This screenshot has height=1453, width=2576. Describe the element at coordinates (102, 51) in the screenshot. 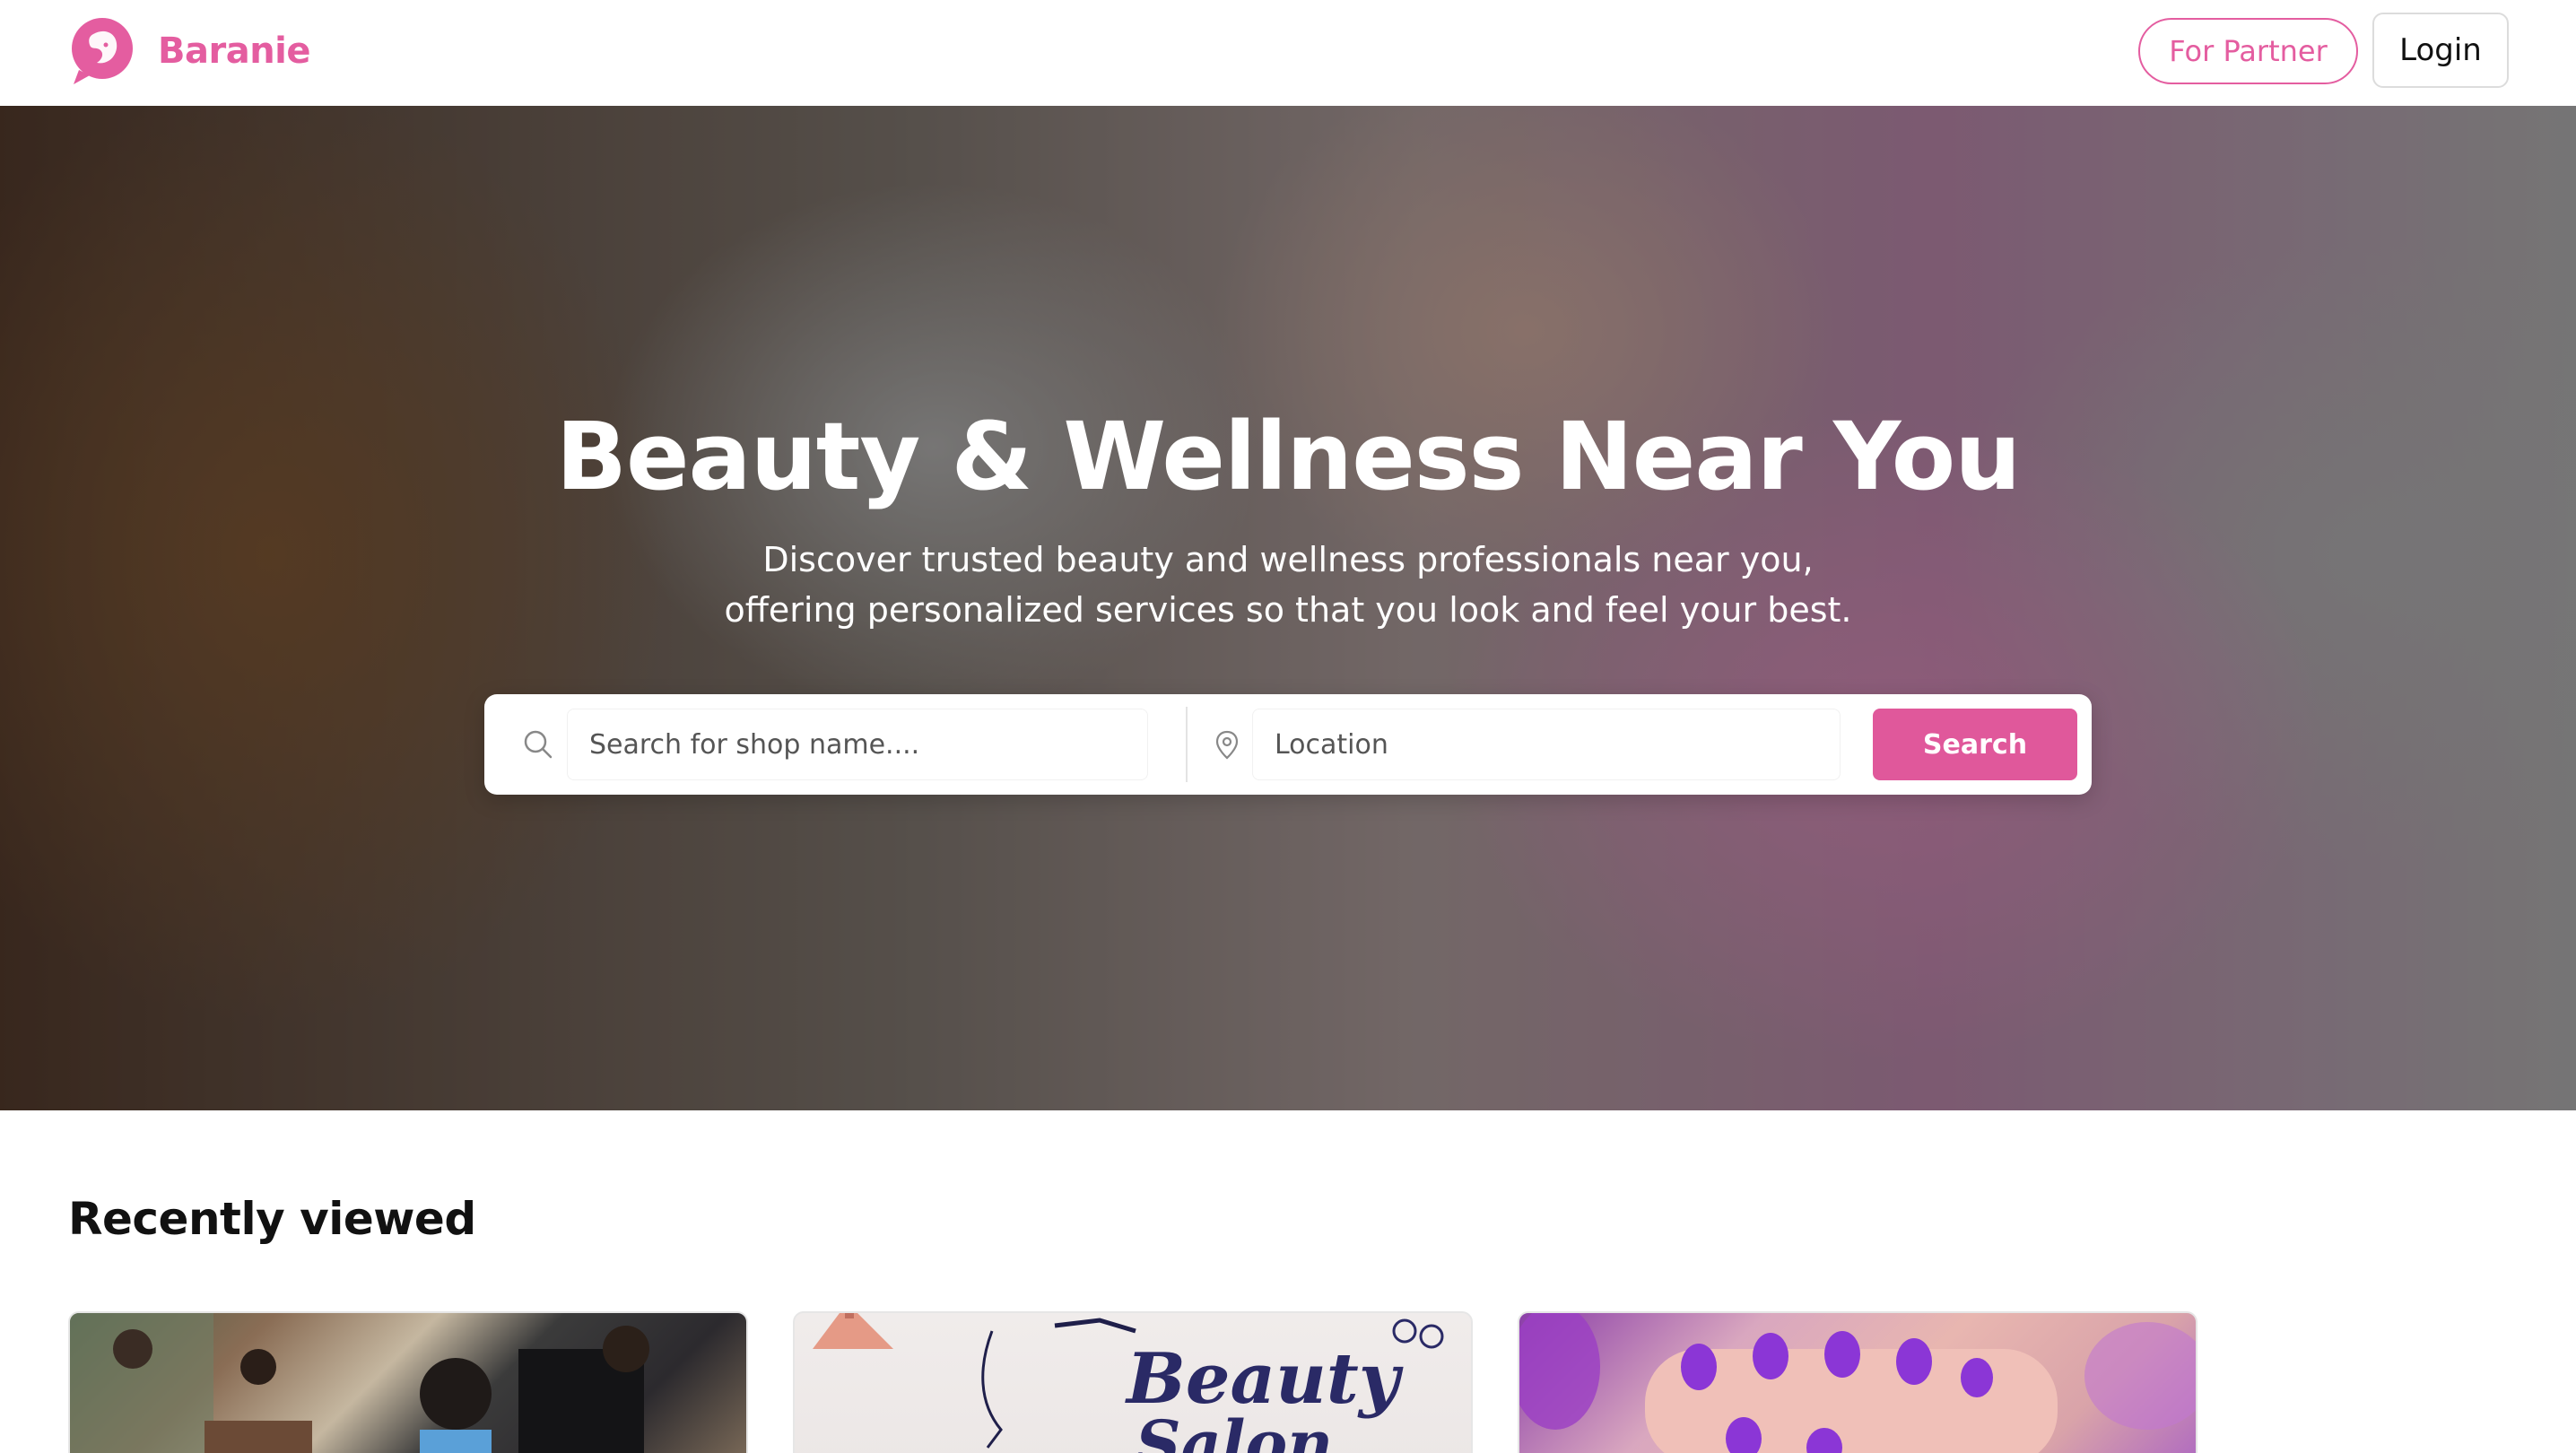

I see `logo-icon` at that location.